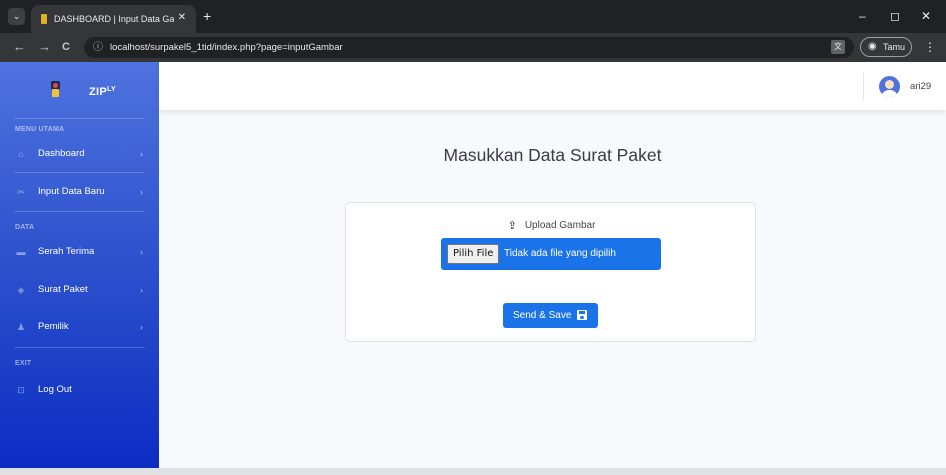  I want to click on profile-button: ◉ Tamu, so click(886, 47).